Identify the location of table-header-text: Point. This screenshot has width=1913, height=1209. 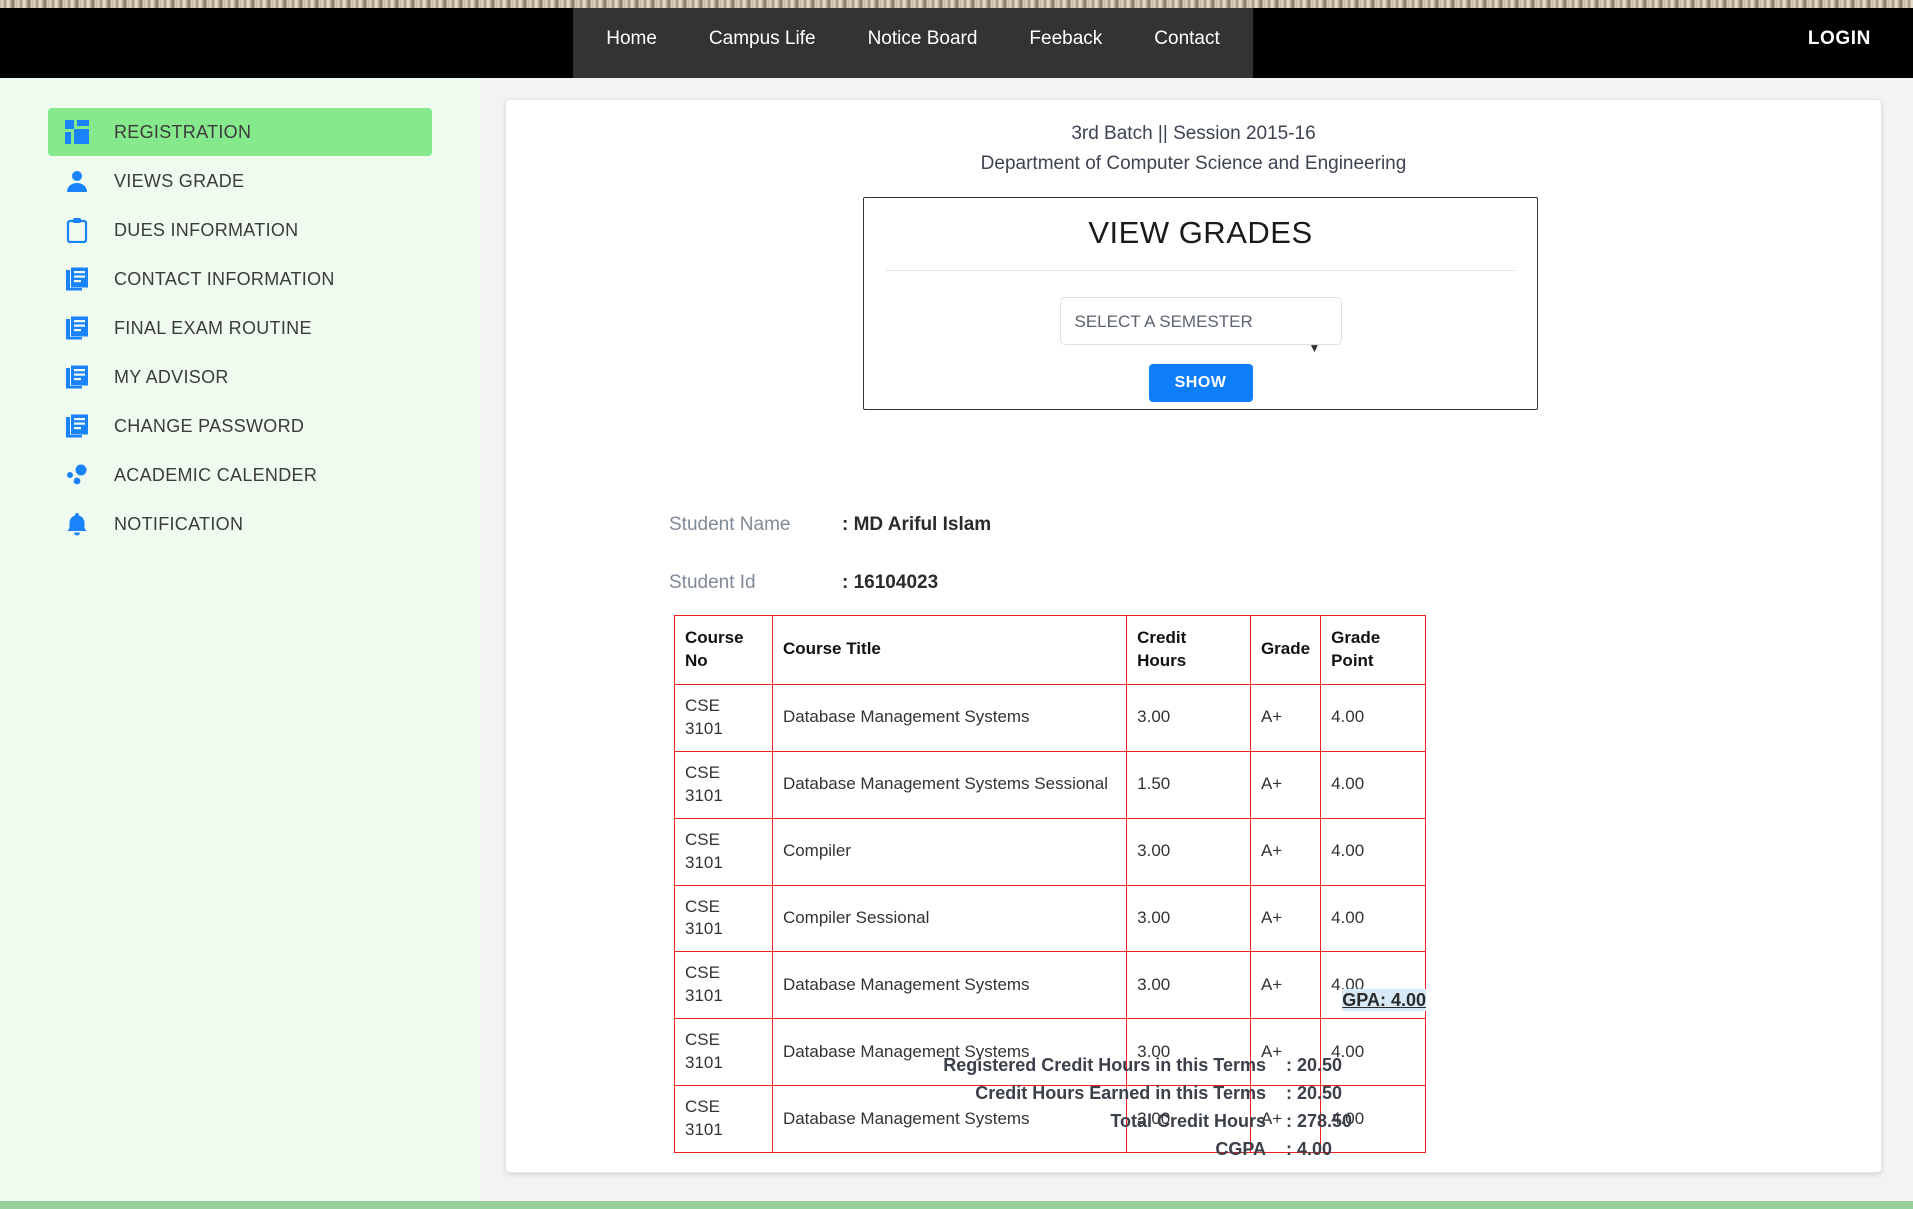
(1352, 660).